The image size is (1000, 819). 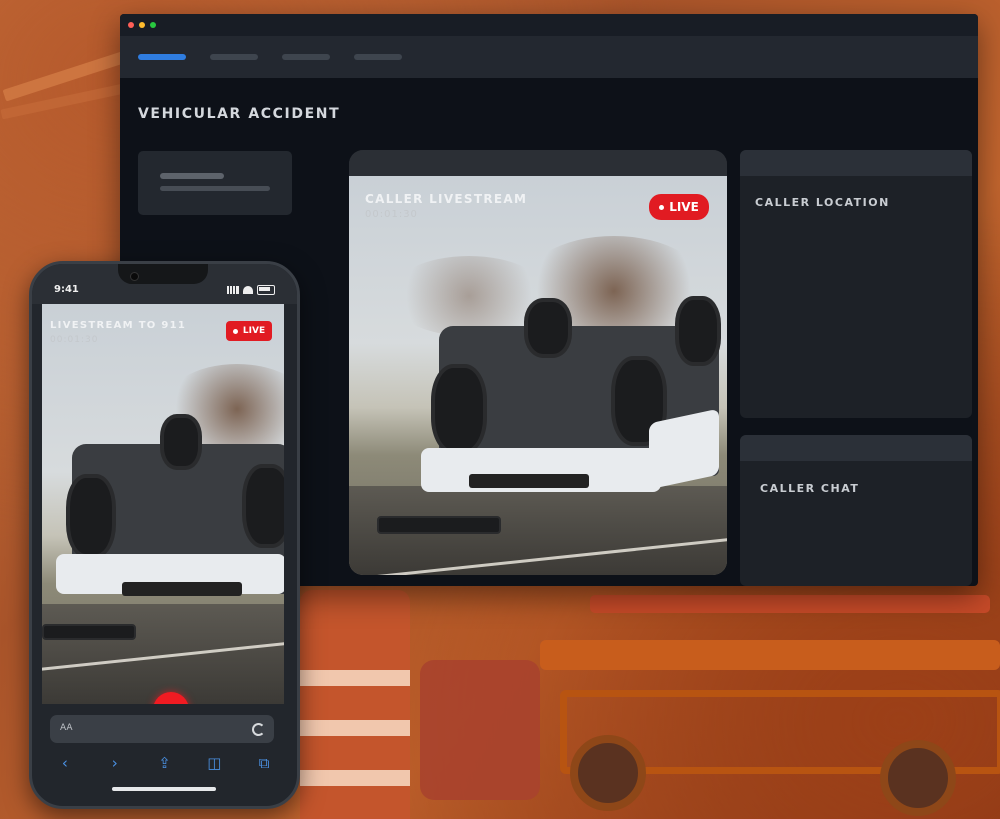 What do you see at coordinates (163, 504) in the screenshot?
I see `phone-livestream-video: LIVESTREAM TO 911 00:01:30 LIVE` at bounding box center [163, 504].